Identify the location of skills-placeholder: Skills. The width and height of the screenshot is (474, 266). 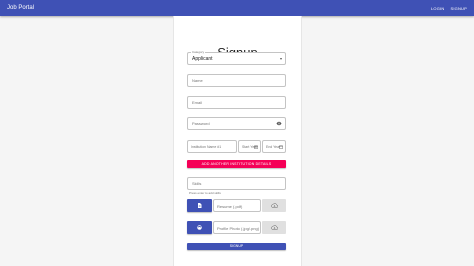
(197, 183).